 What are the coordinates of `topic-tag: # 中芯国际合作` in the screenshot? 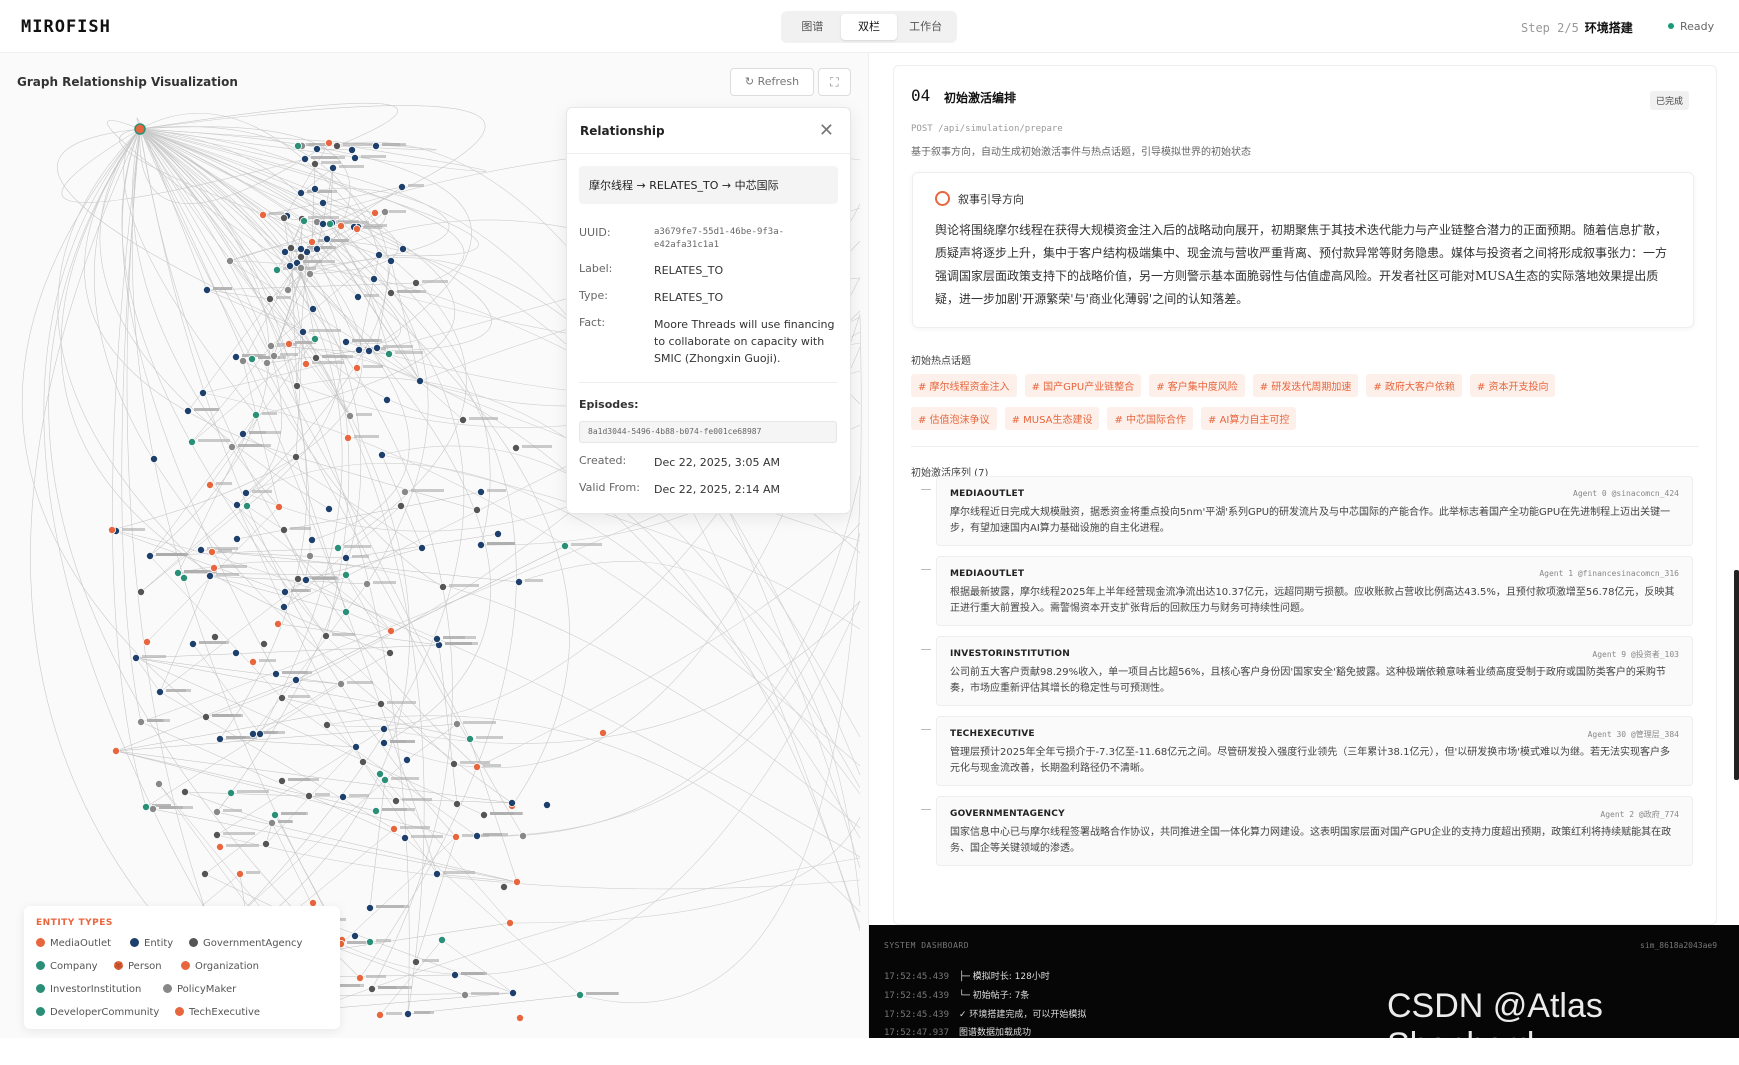 It's located at (1150, 418).